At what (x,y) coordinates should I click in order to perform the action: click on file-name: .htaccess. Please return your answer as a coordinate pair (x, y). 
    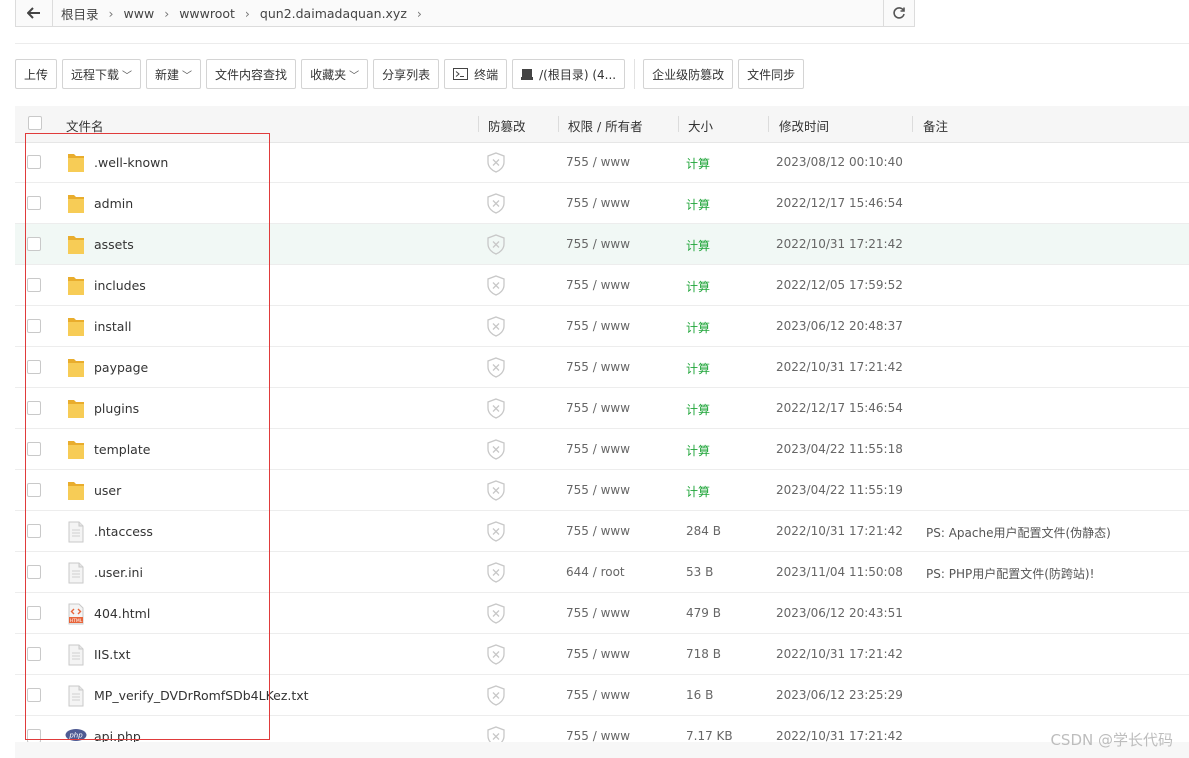
    Looking at the image, I should click on (123, 531).